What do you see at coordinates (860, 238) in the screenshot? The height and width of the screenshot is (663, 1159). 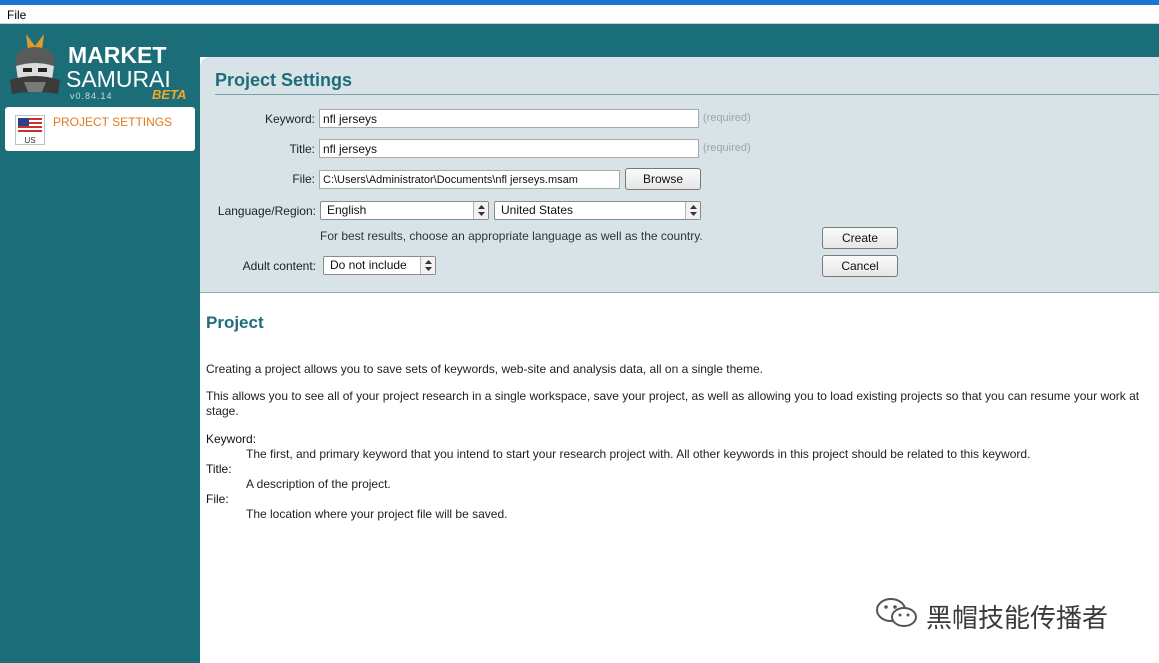 I see `create-button: Create` at bounding box center [860, 238].